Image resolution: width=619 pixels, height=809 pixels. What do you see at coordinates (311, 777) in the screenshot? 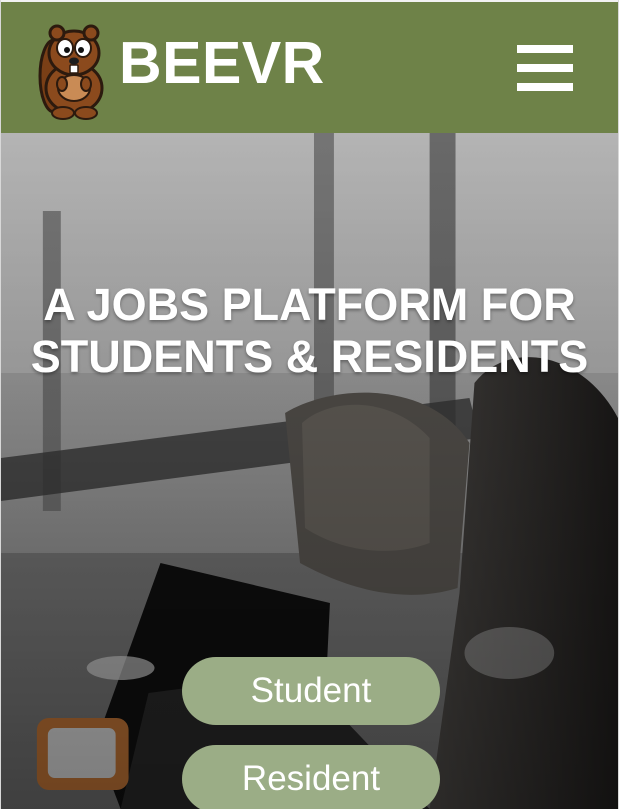
I see `resident-button: Resident` at bounding box center [311, 777].